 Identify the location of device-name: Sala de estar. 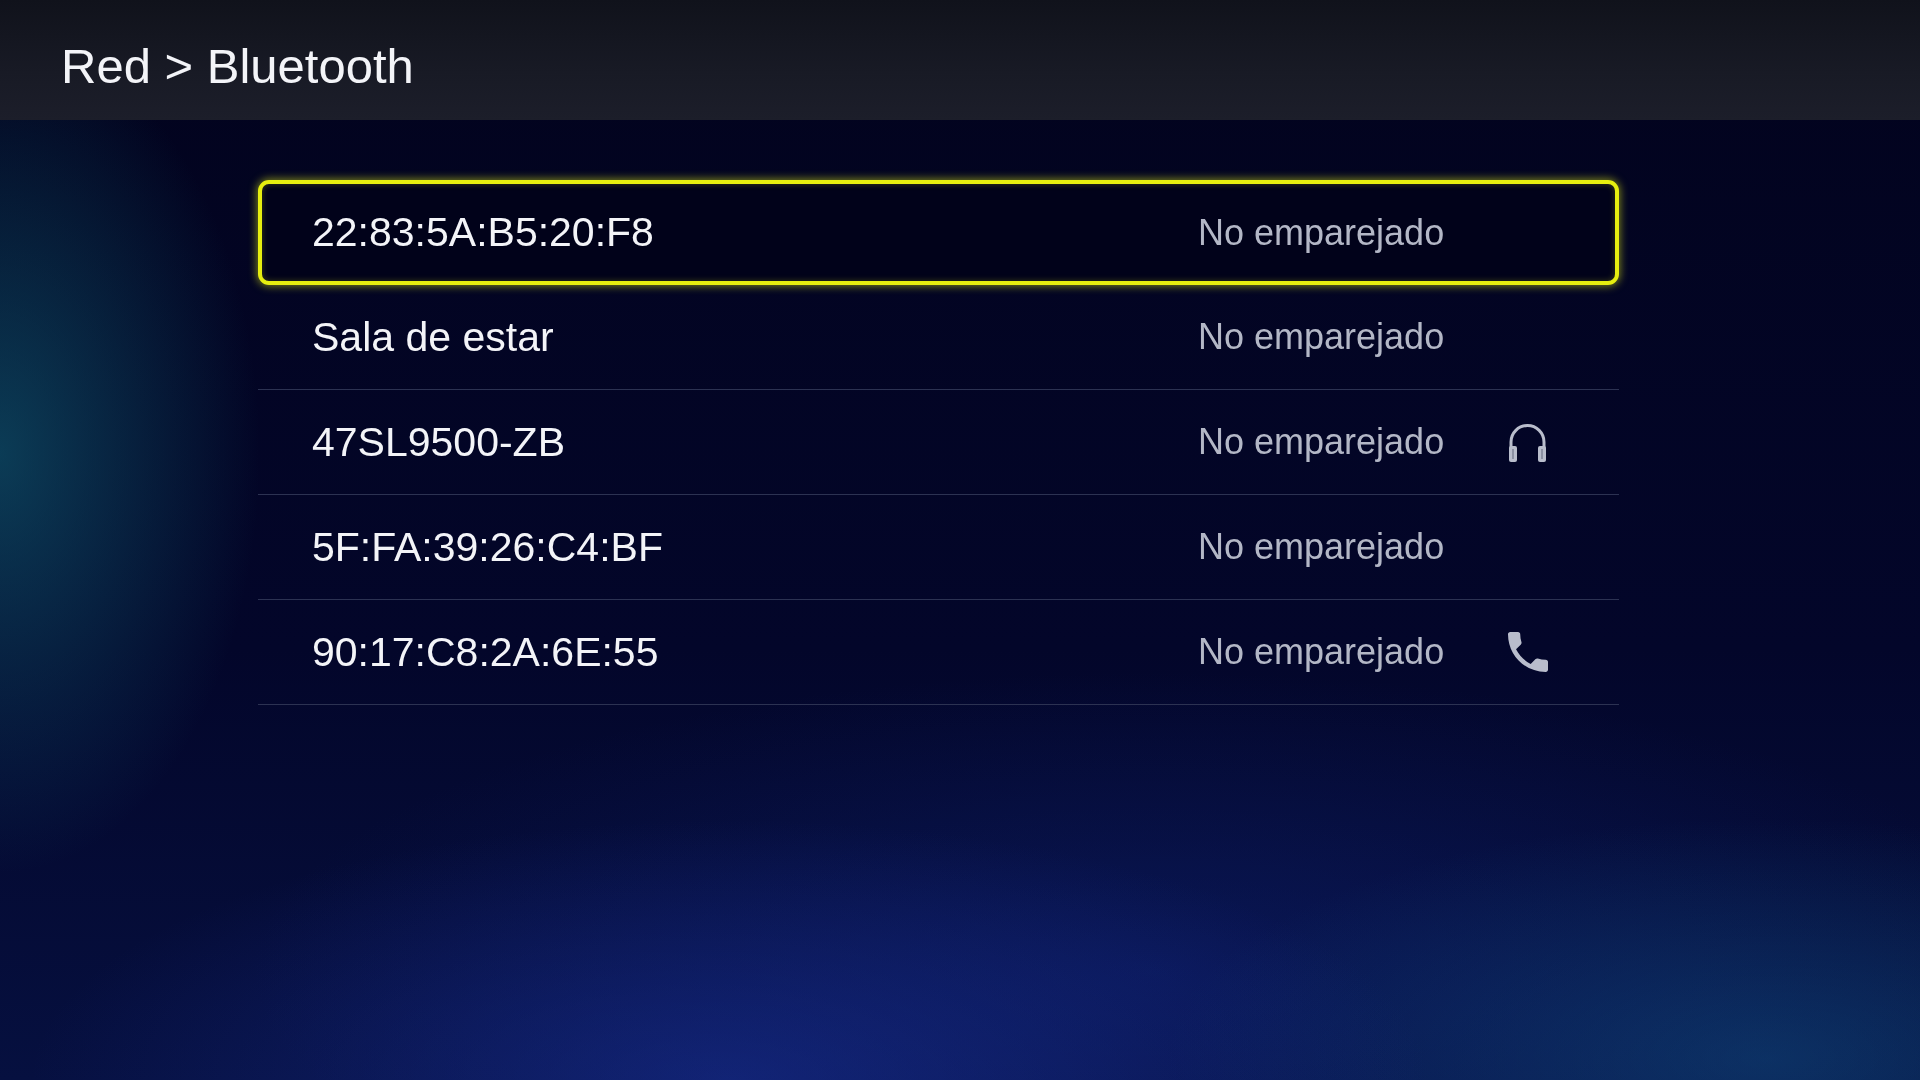
(433, 337).